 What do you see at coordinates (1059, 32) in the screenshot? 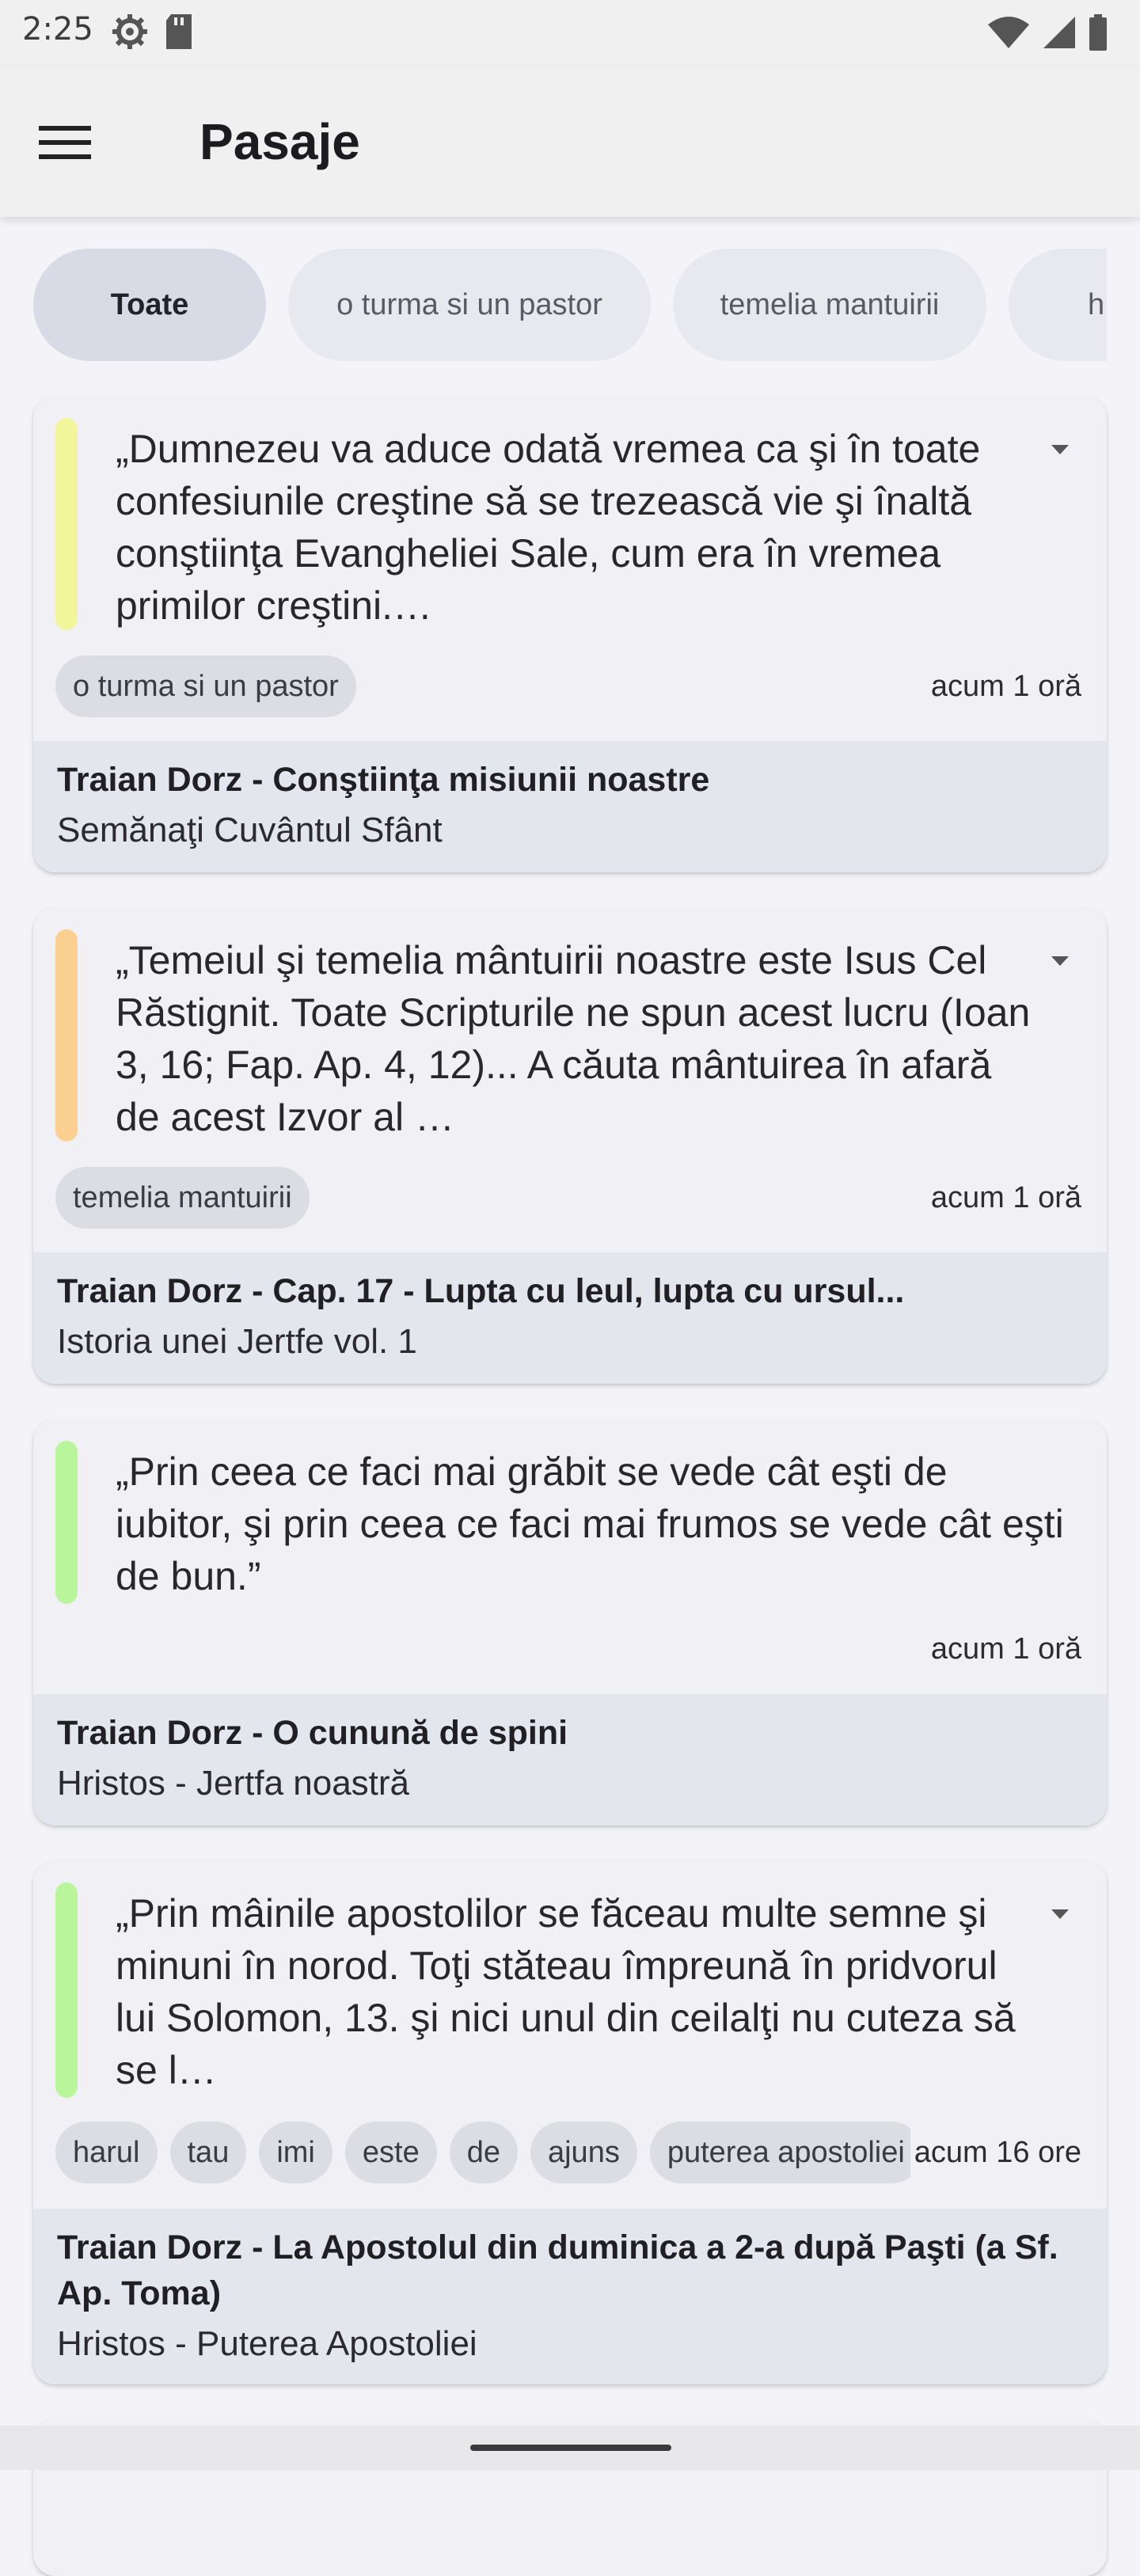
I see `signal-icon` at bounding box center [1059, 32].